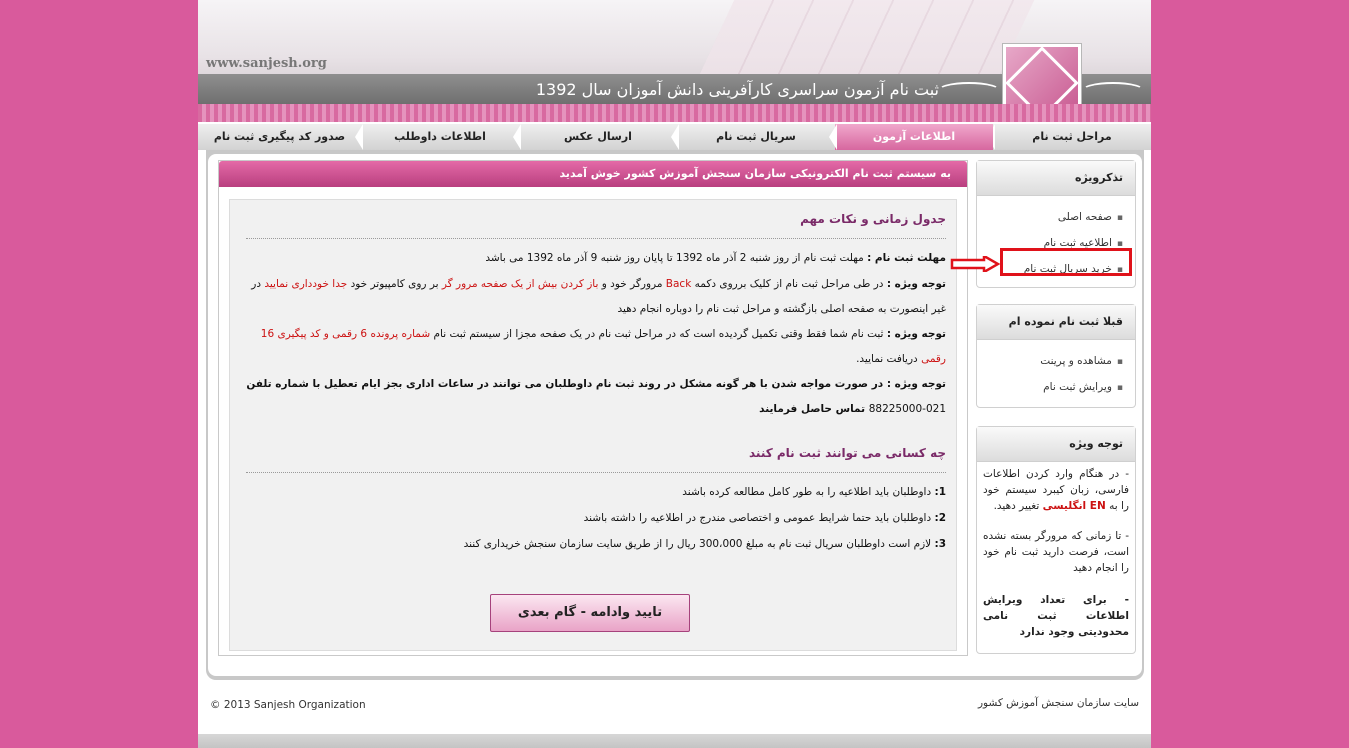  What do you see at coordinates (940, 492) in the screenshot?
I see `list-item-number: 1:` at bounding box center [940, 492].